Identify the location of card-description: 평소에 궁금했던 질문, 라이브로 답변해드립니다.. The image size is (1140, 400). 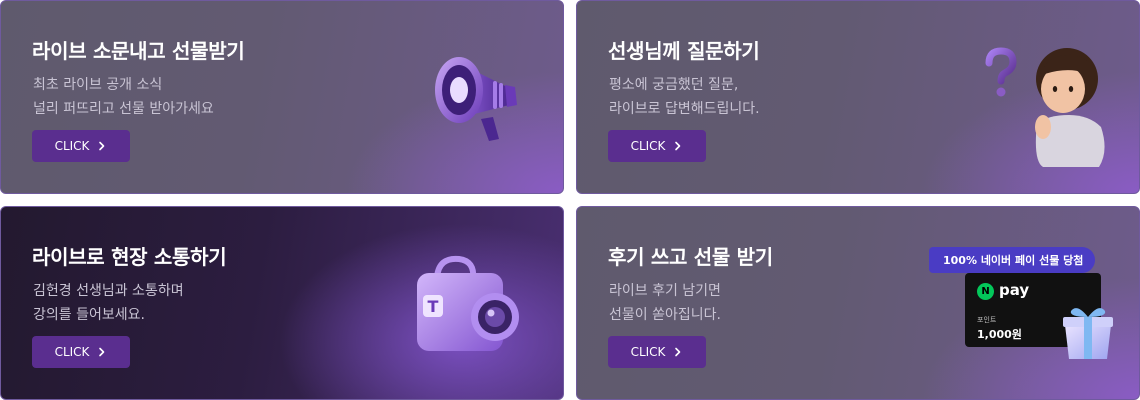
(684, 97).